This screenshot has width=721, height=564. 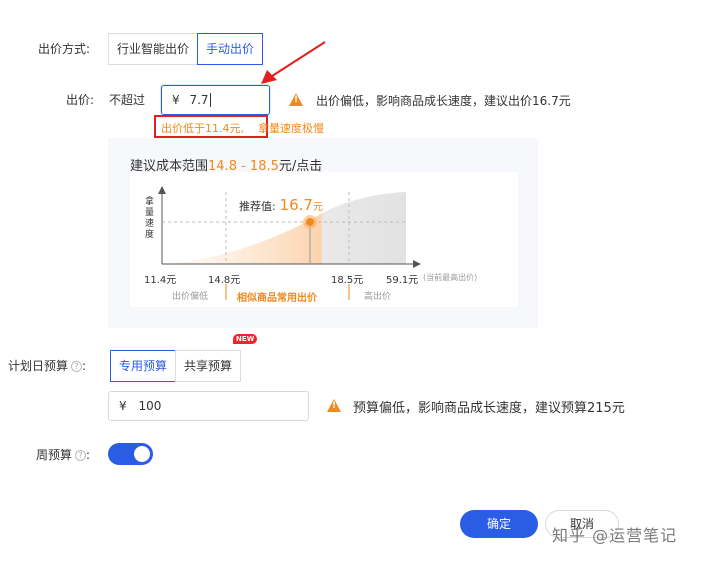 What do you see at coordinates (245, 339) in the screenshot?
I see `new-badge: NEW` at bounding box center [245, 339].